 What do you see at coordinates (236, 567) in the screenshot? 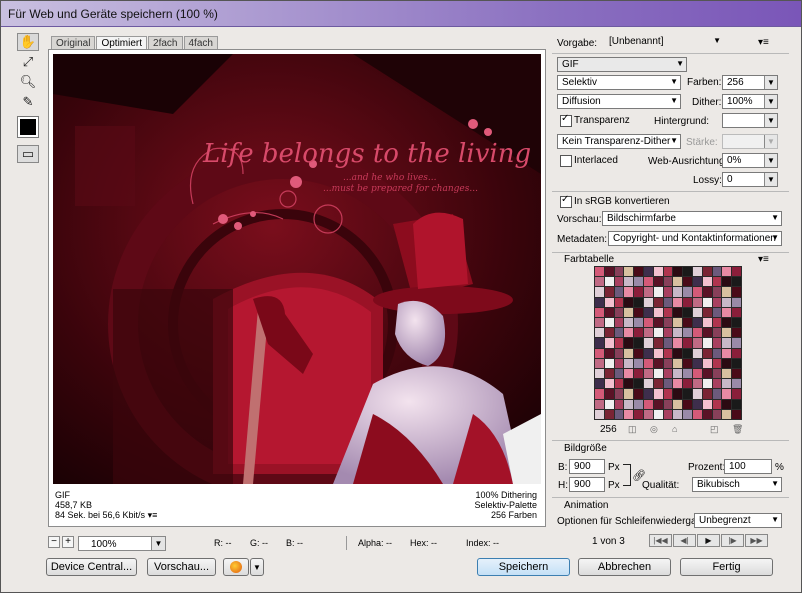
I see `browser-icon` at bounding box center [236, 567].